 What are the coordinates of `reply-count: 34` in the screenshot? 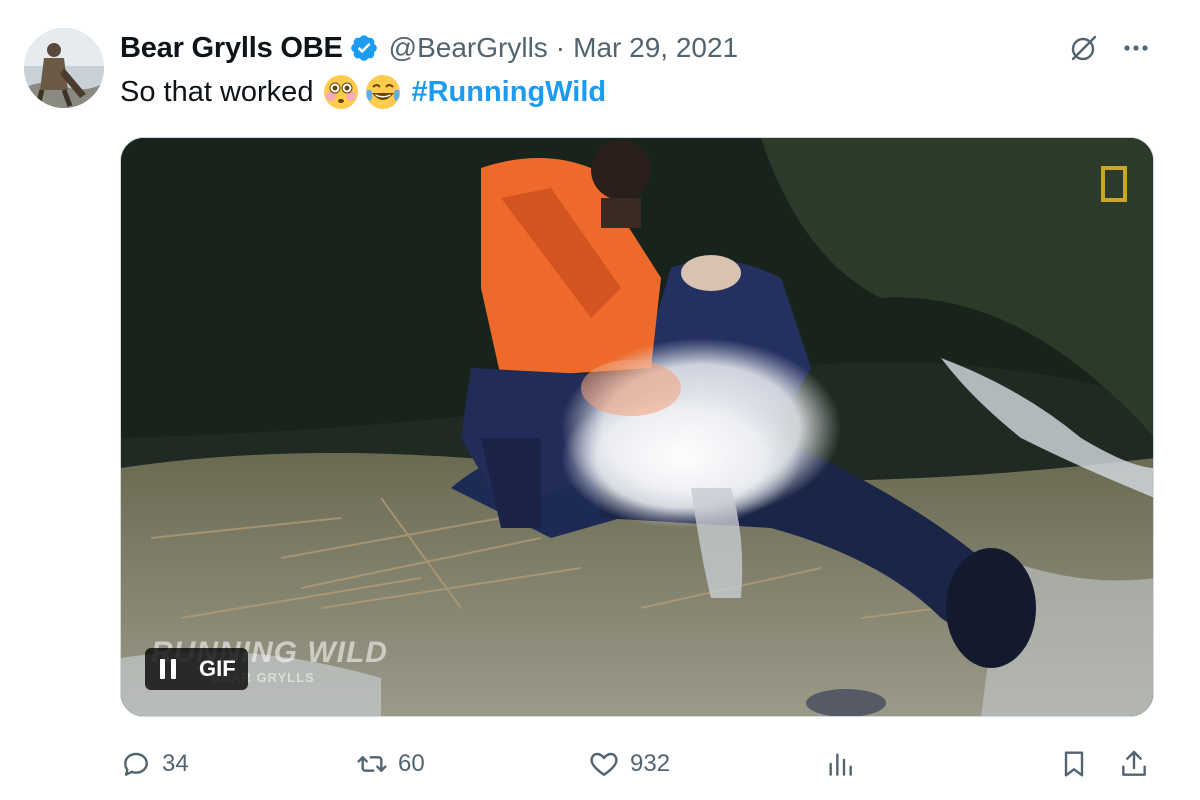 It's located at (175, 763).